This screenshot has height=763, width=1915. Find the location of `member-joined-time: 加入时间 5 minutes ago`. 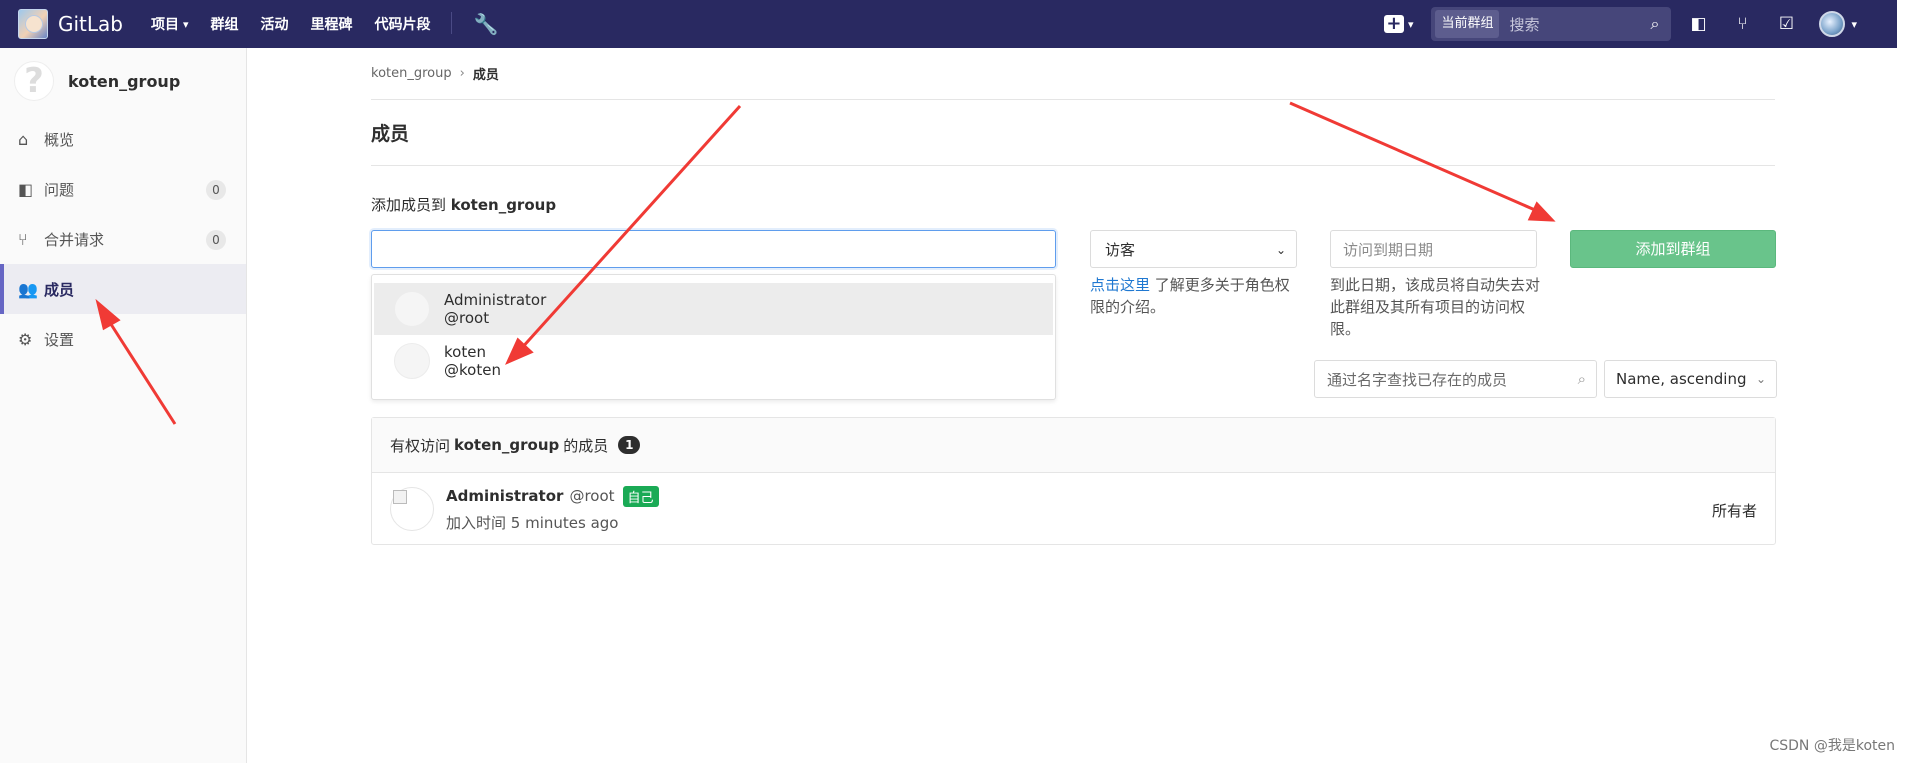

member-joined-time: 加入时间 5 minutes ago is located at coordinates (532, 522).